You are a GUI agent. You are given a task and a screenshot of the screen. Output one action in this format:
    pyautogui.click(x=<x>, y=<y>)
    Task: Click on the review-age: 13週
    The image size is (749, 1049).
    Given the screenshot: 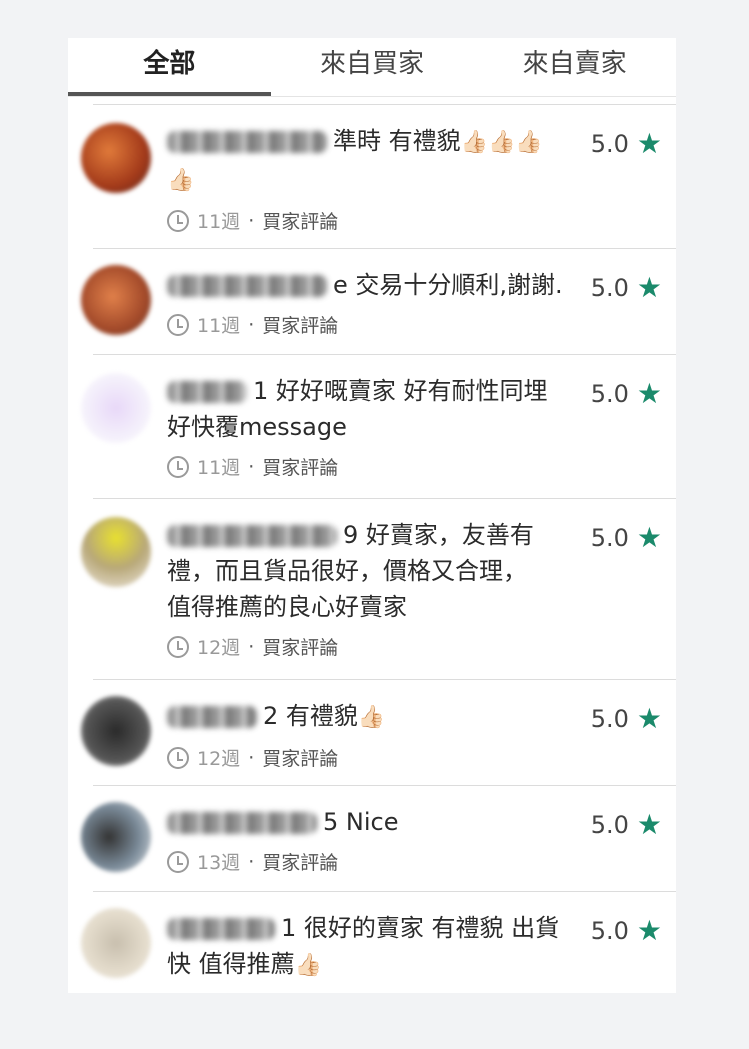 What is the action you would take?
    pyautogui.click(x=219, y=863)
    